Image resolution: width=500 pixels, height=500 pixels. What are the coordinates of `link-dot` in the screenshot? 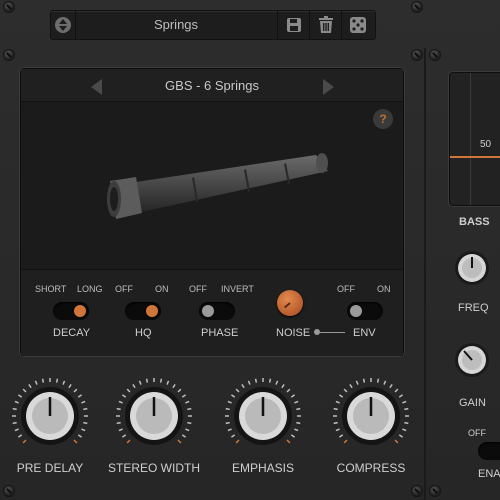 It's located at (317, 332).